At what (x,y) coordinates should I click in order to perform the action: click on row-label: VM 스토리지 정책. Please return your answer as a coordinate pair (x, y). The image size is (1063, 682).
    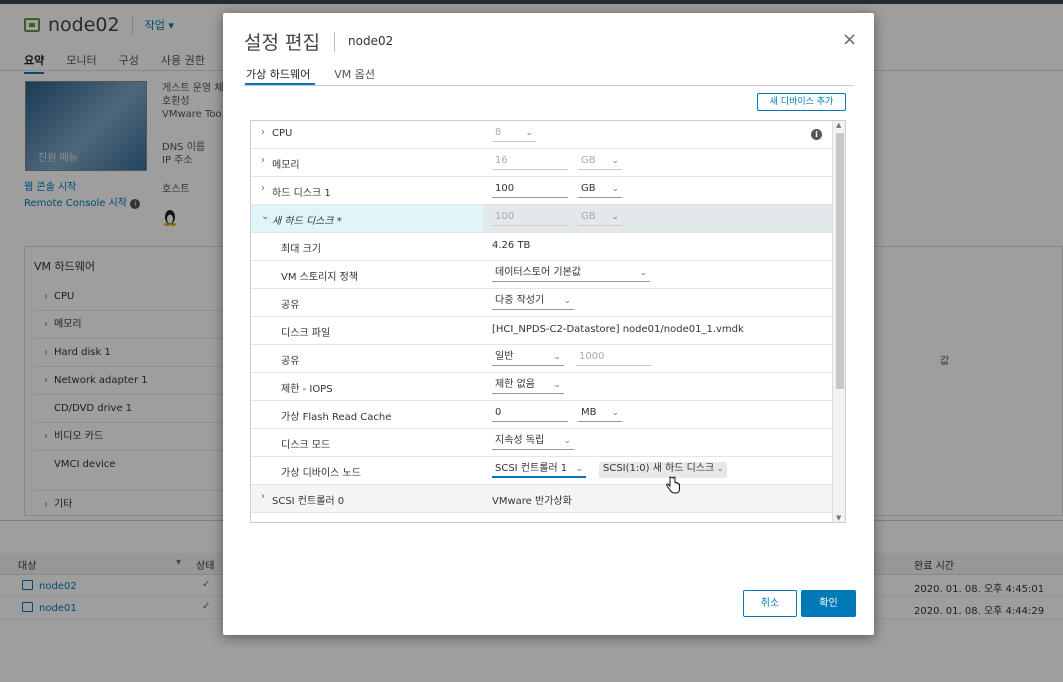
    Looking at the image, I should click on (320, 277).